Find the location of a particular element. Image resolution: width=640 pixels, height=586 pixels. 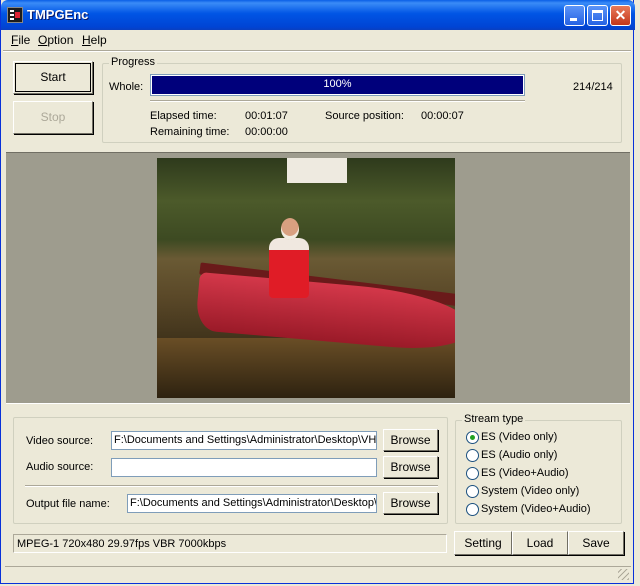

status-bar is located at coordinates (318, 574).